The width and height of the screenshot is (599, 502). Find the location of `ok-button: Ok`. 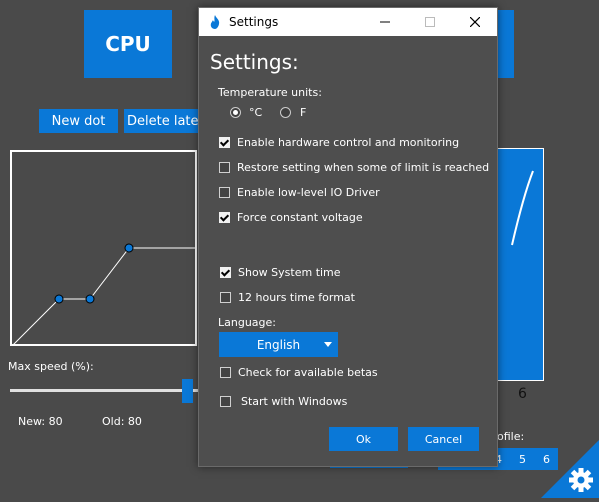

ok-button: Ok is located at coordinates (363, 439).